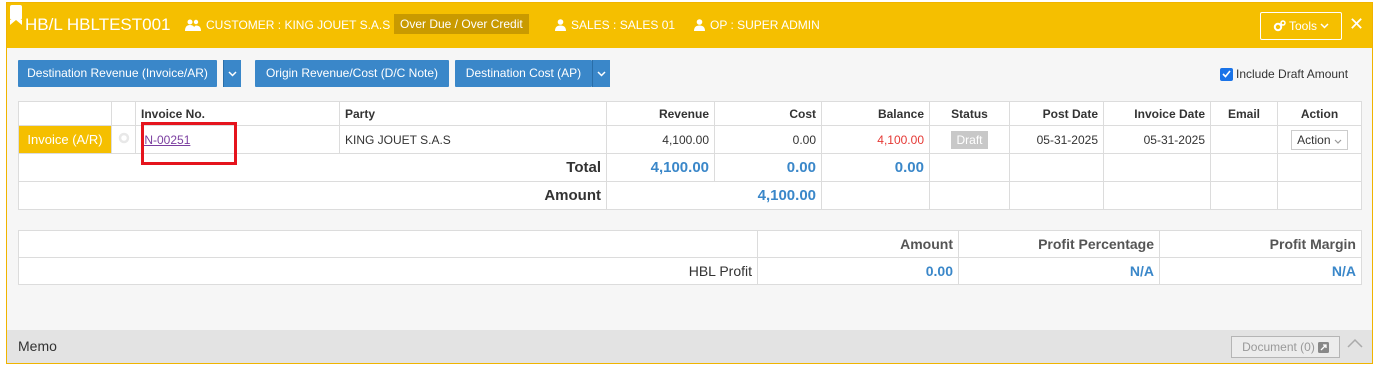 Image resolution: width=1381 pixels, height=377 pixels. I want to click on hbl-profit-label: HBL Profit, so click(388, 271).